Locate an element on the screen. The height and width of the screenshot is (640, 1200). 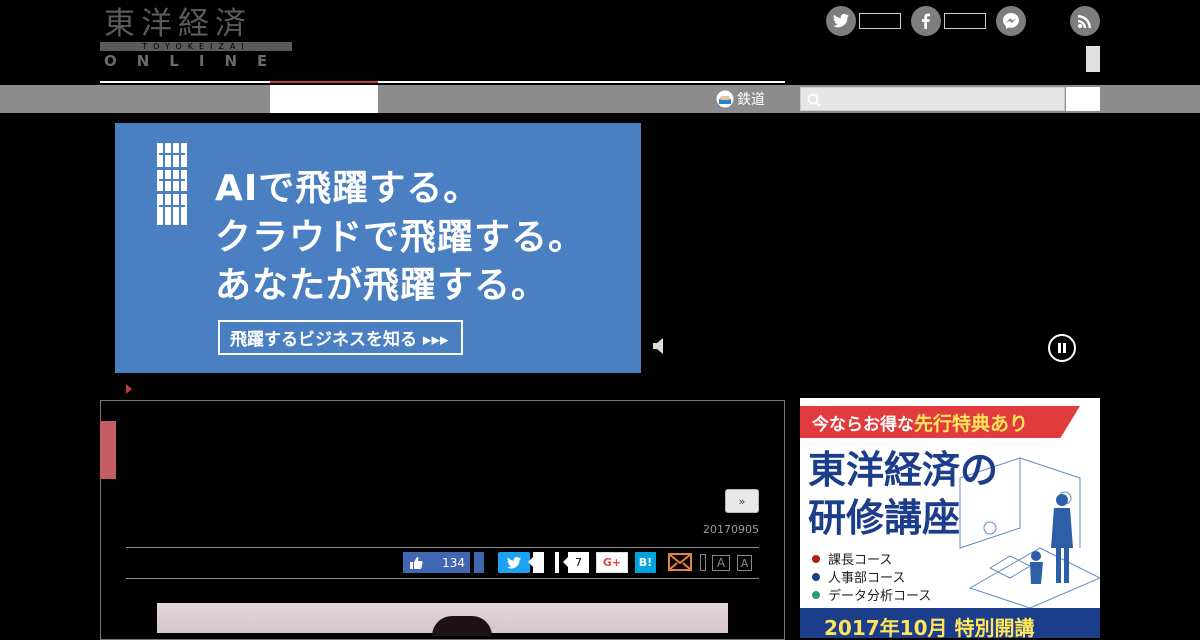
nav-top-rule is located at coordinates (442, 82).